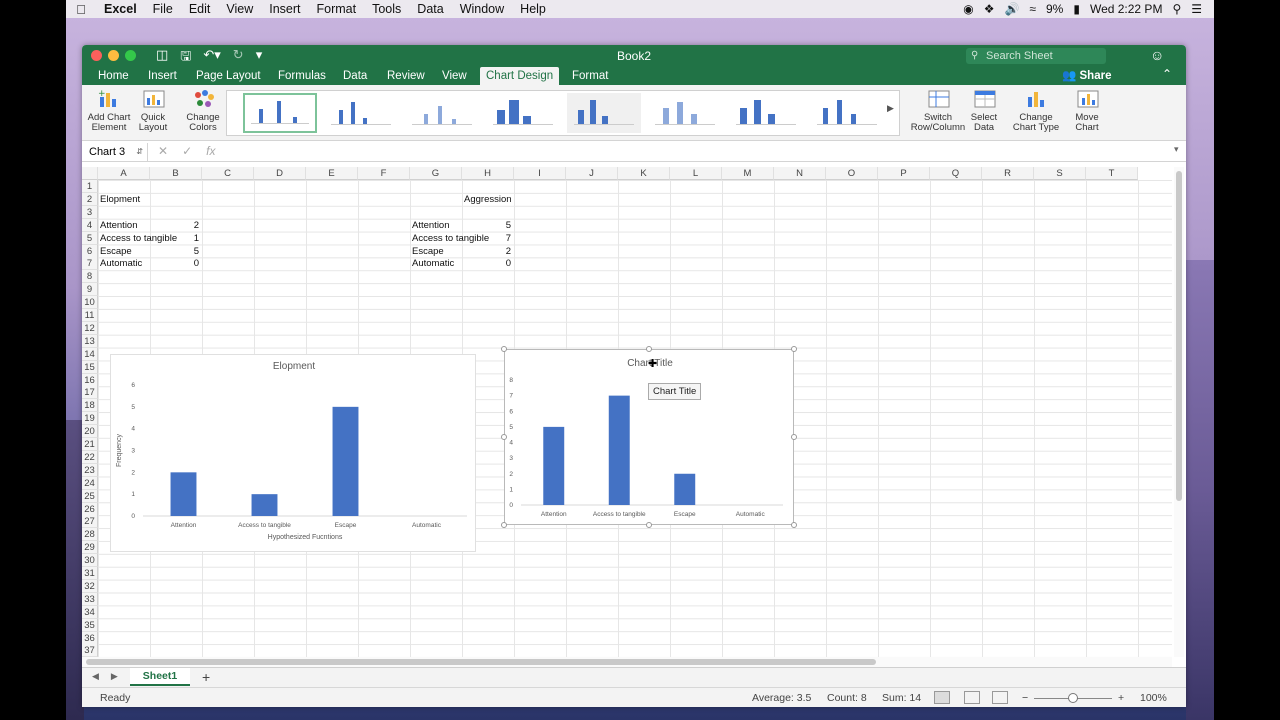 Image resolution: width=1280 pixels, height=720 pixels. I want to click on column-header-q: Q, so click(956, 173).